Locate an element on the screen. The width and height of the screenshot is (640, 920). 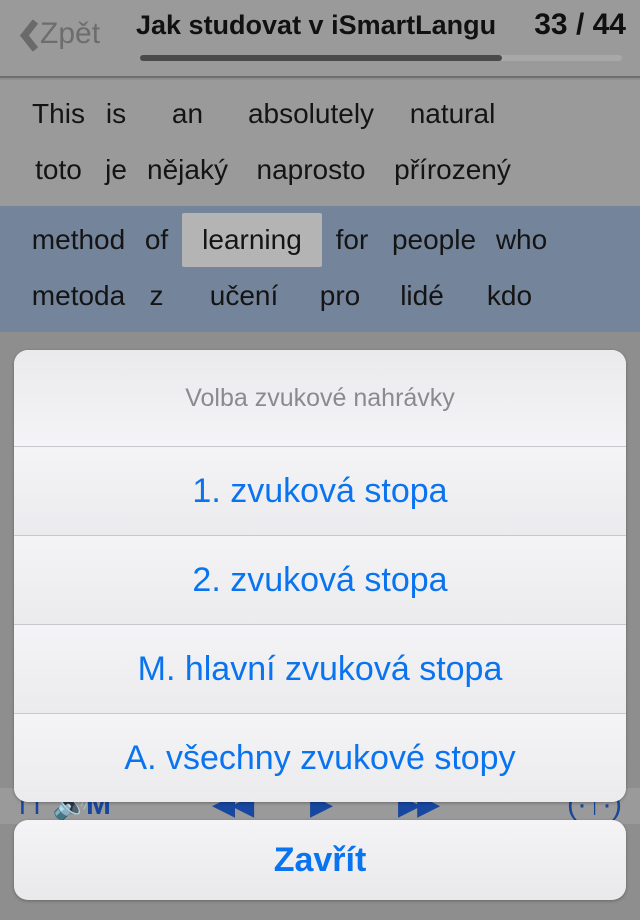
source-word: is is located at coordinates (116, 114).